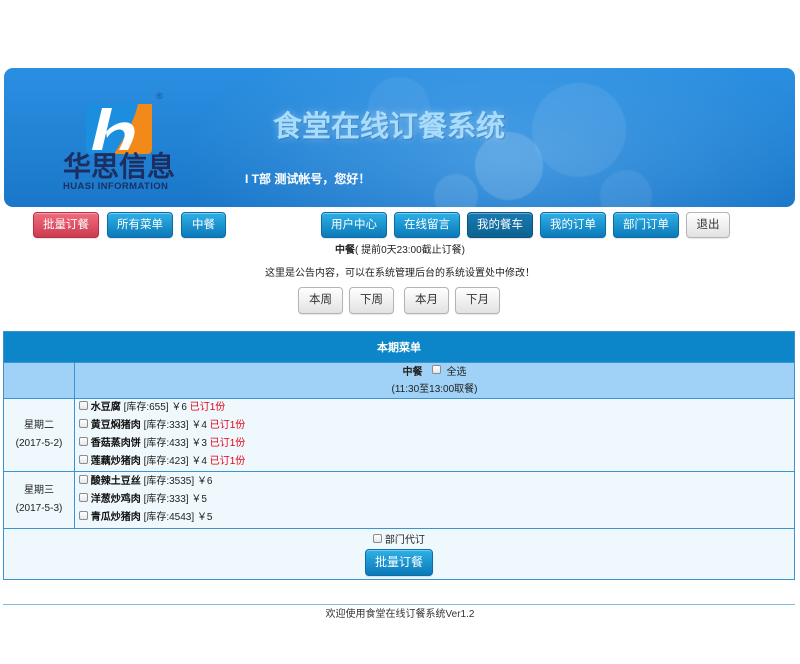 The height and width of the screenshot is (664, 800). What do you see at coordinates (708, 225) in the screenshot?
I see `logout-button: 退出` at bounding box center [708, 225].